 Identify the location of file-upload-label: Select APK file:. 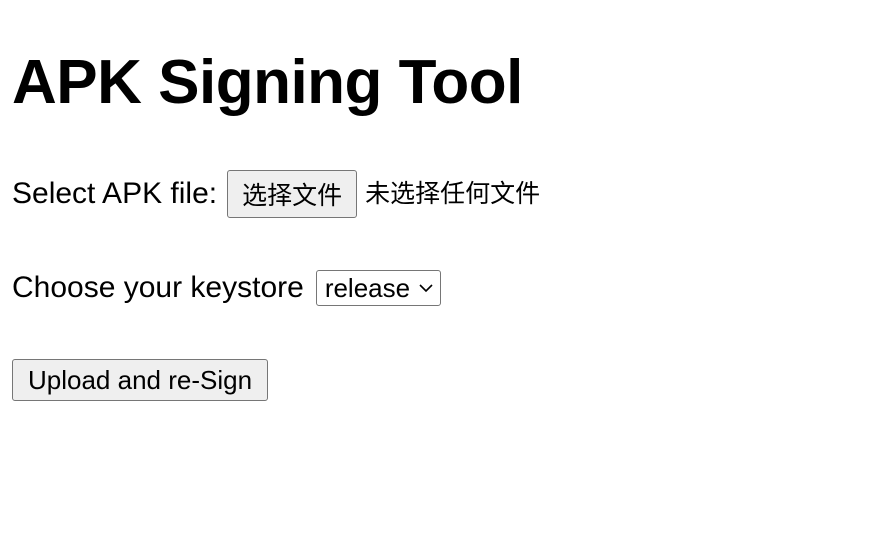
(115, 193).